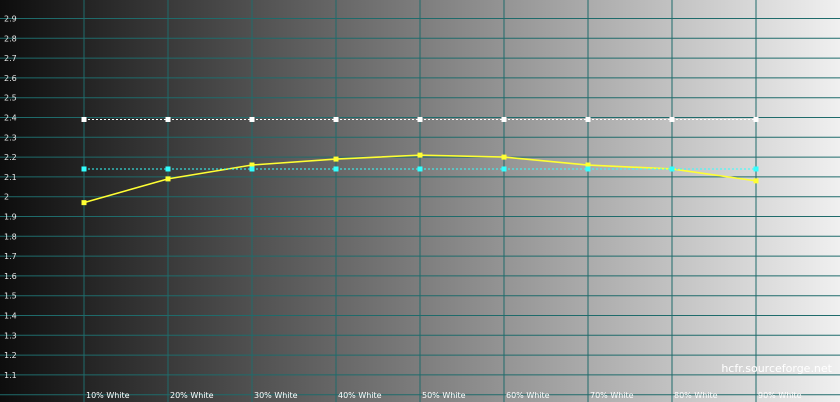  I want to click on y-tick-label: 1.9, so click(10, 217).